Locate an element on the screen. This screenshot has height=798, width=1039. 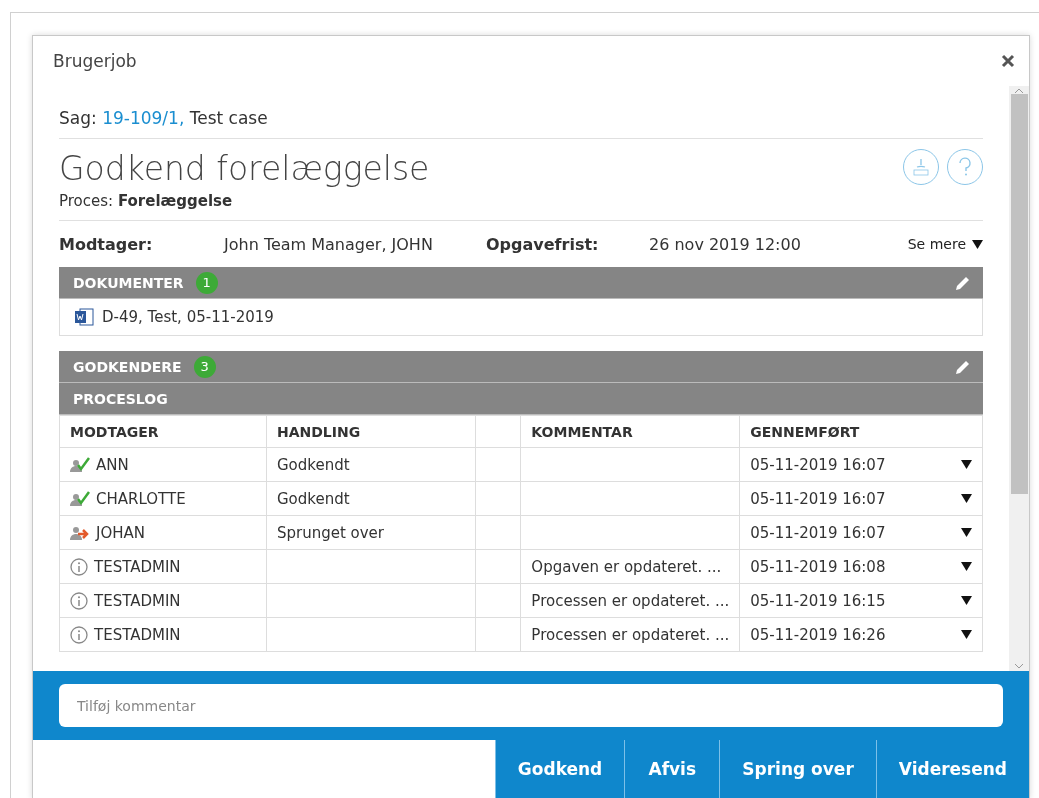
deadline-value: 26 nov 2019 12:00 is located at coordinates (725, 244).